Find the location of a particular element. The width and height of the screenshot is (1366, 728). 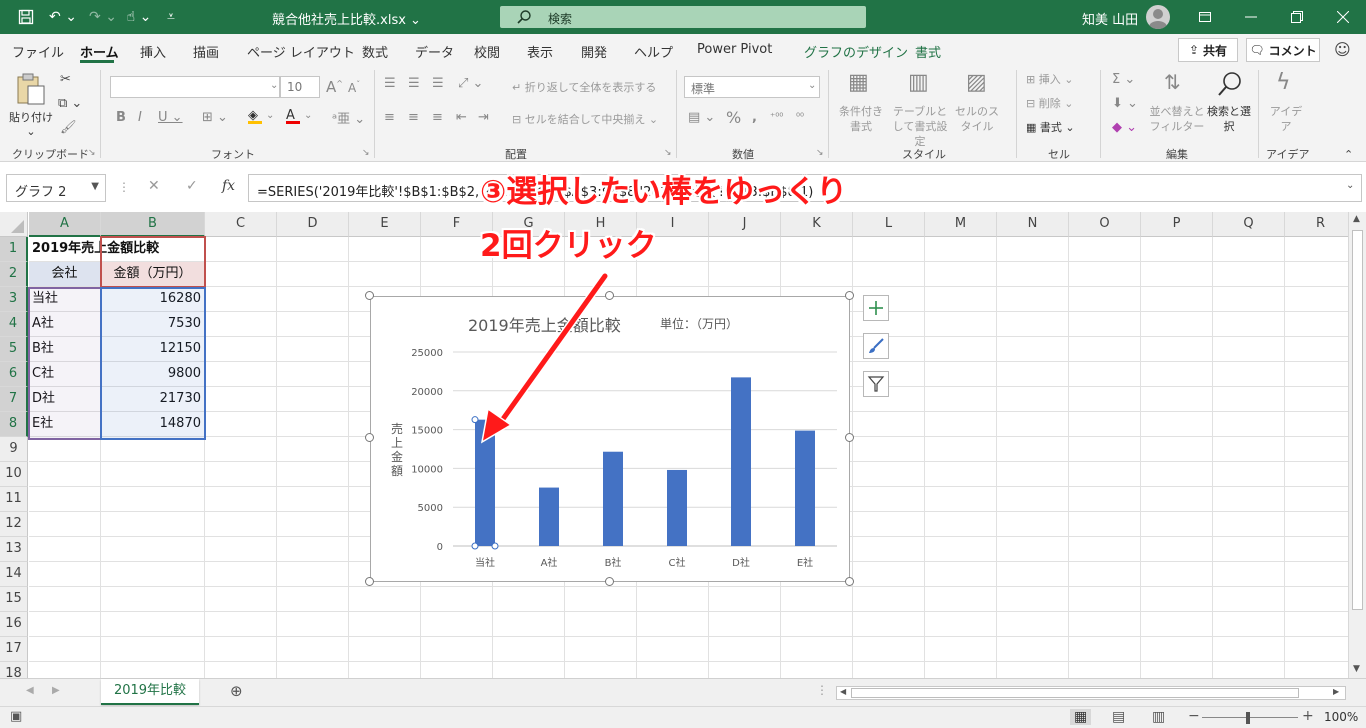

chart-plot: 0 5000 10000 15000 20000 25000 当社 A社 B社 C社 D社 E社 is located at coordinates (610, 439).